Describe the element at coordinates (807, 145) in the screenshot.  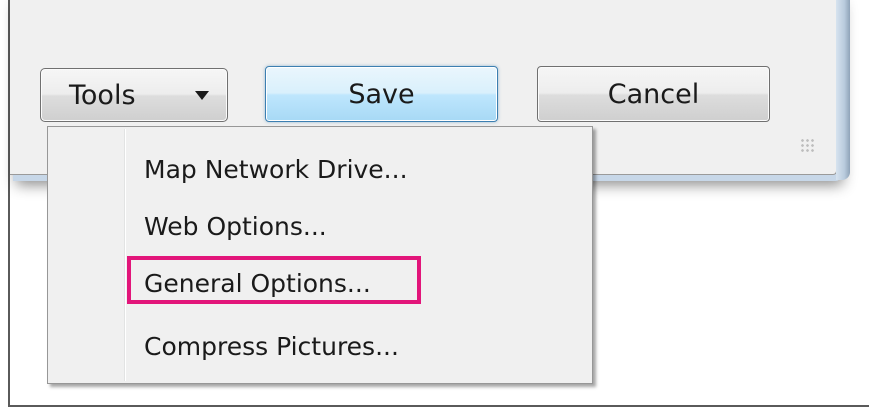
I see `resize-grip-icon` at that location.